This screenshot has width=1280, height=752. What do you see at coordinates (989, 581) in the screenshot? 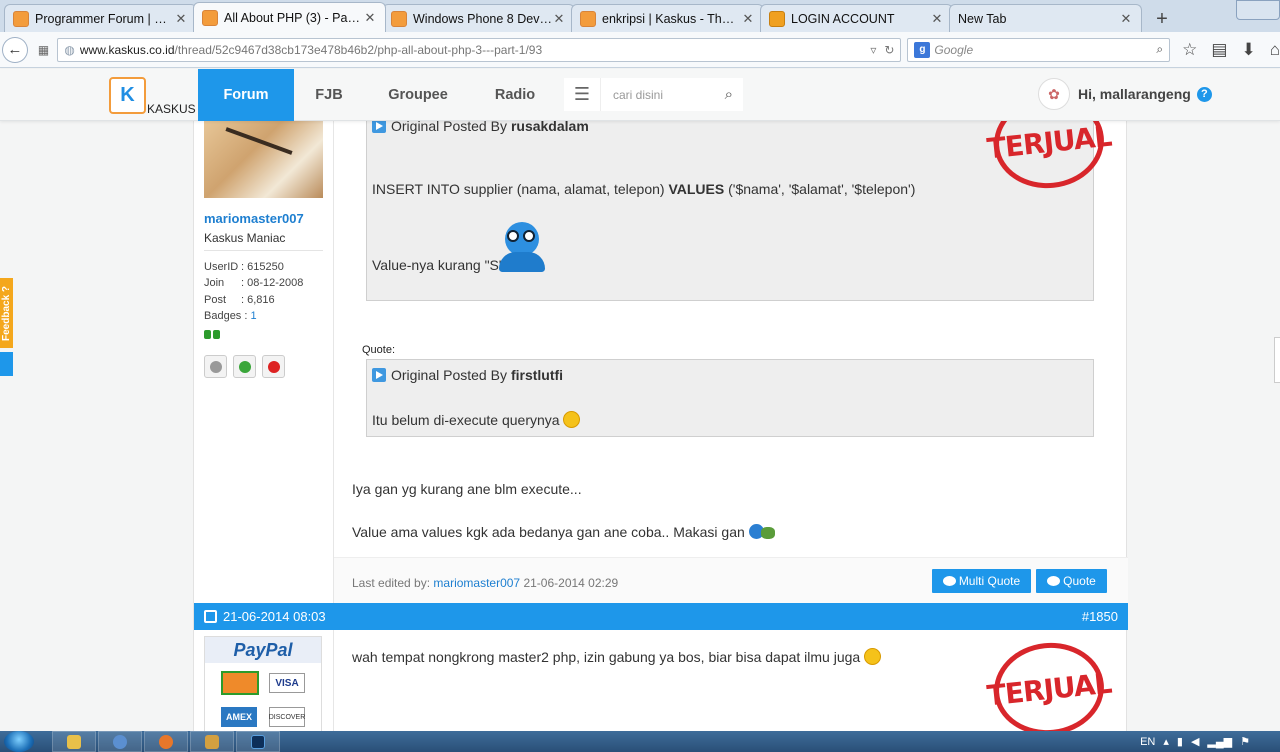
I see `multi-quote-label: Multi Quote` at bounding box center [989, 581].